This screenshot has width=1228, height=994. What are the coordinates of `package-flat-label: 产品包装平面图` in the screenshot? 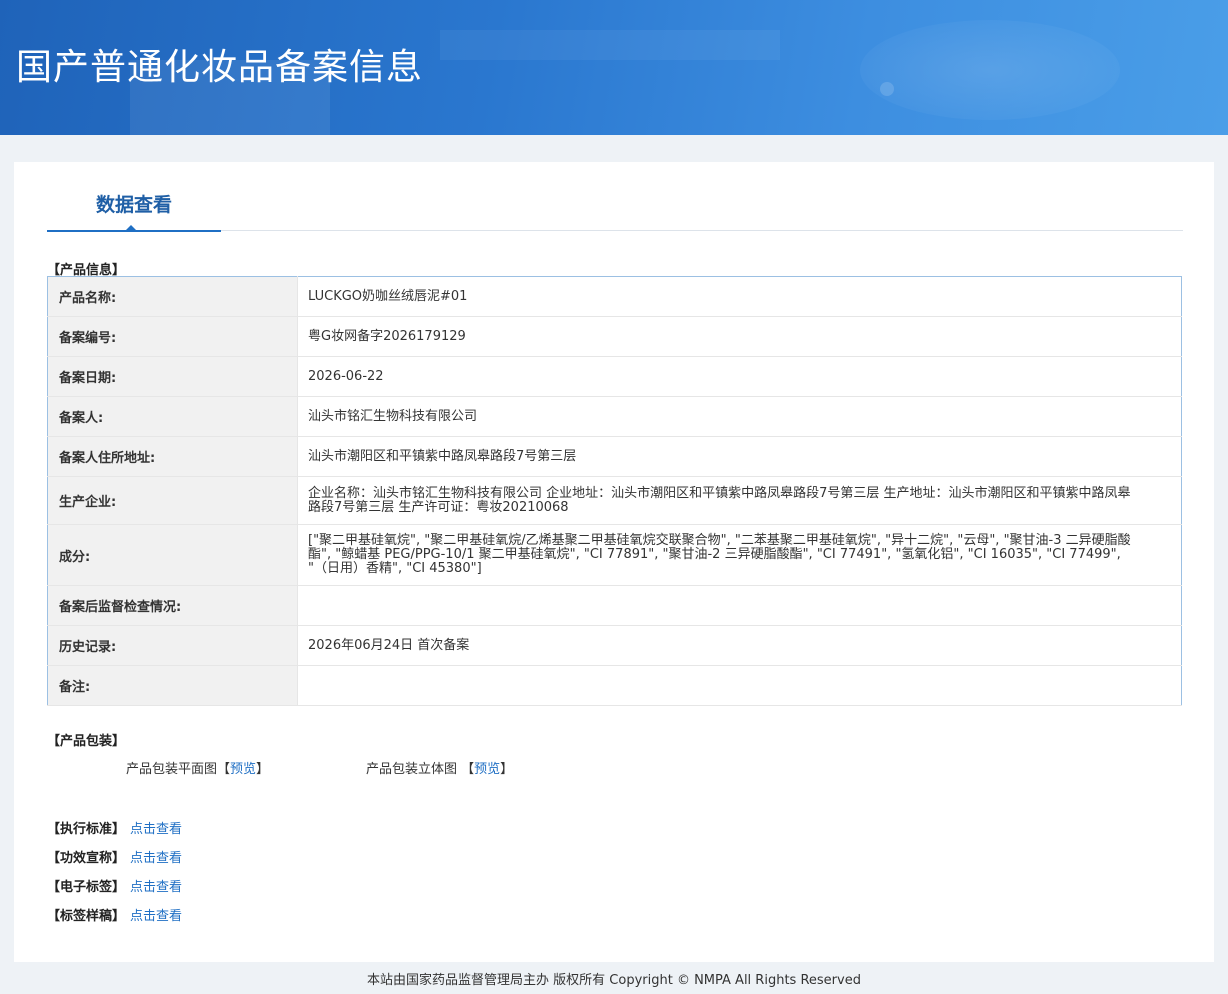 It's located at (172, 769).